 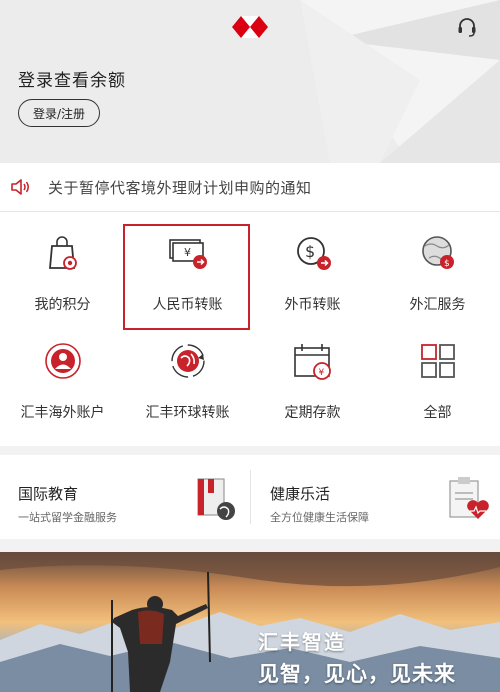 I want to click on service-fx: $ 外汇服务, so click(x=437, y=267).